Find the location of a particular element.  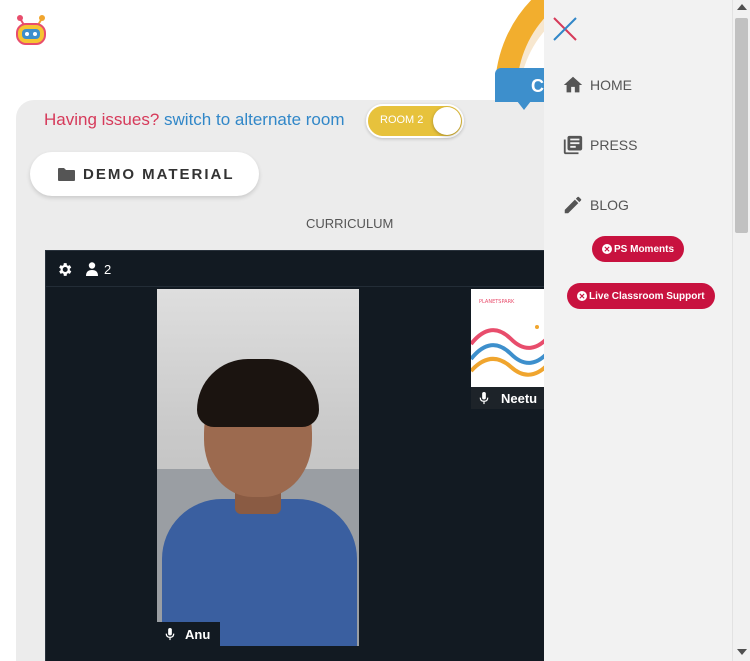

issues-prefix: Having issues? is located at coordinates (102, 119).